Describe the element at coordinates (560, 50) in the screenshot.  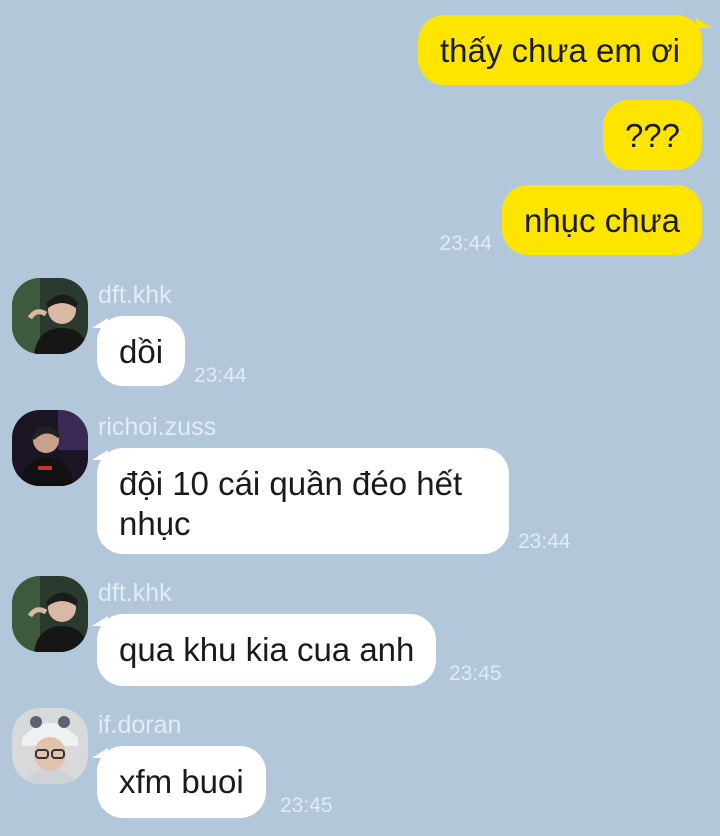
I see `message-bubble-outgoing: thấy chưa em ơi` at that location.